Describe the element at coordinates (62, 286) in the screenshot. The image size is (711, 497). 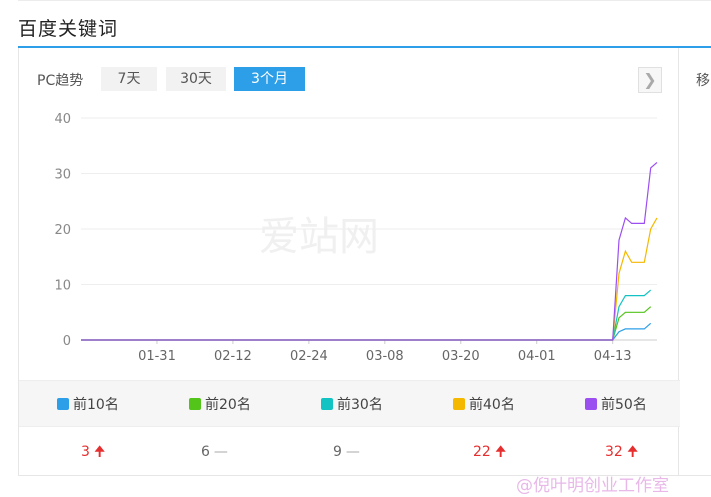
I see `y-tick-label: 10` at that location.